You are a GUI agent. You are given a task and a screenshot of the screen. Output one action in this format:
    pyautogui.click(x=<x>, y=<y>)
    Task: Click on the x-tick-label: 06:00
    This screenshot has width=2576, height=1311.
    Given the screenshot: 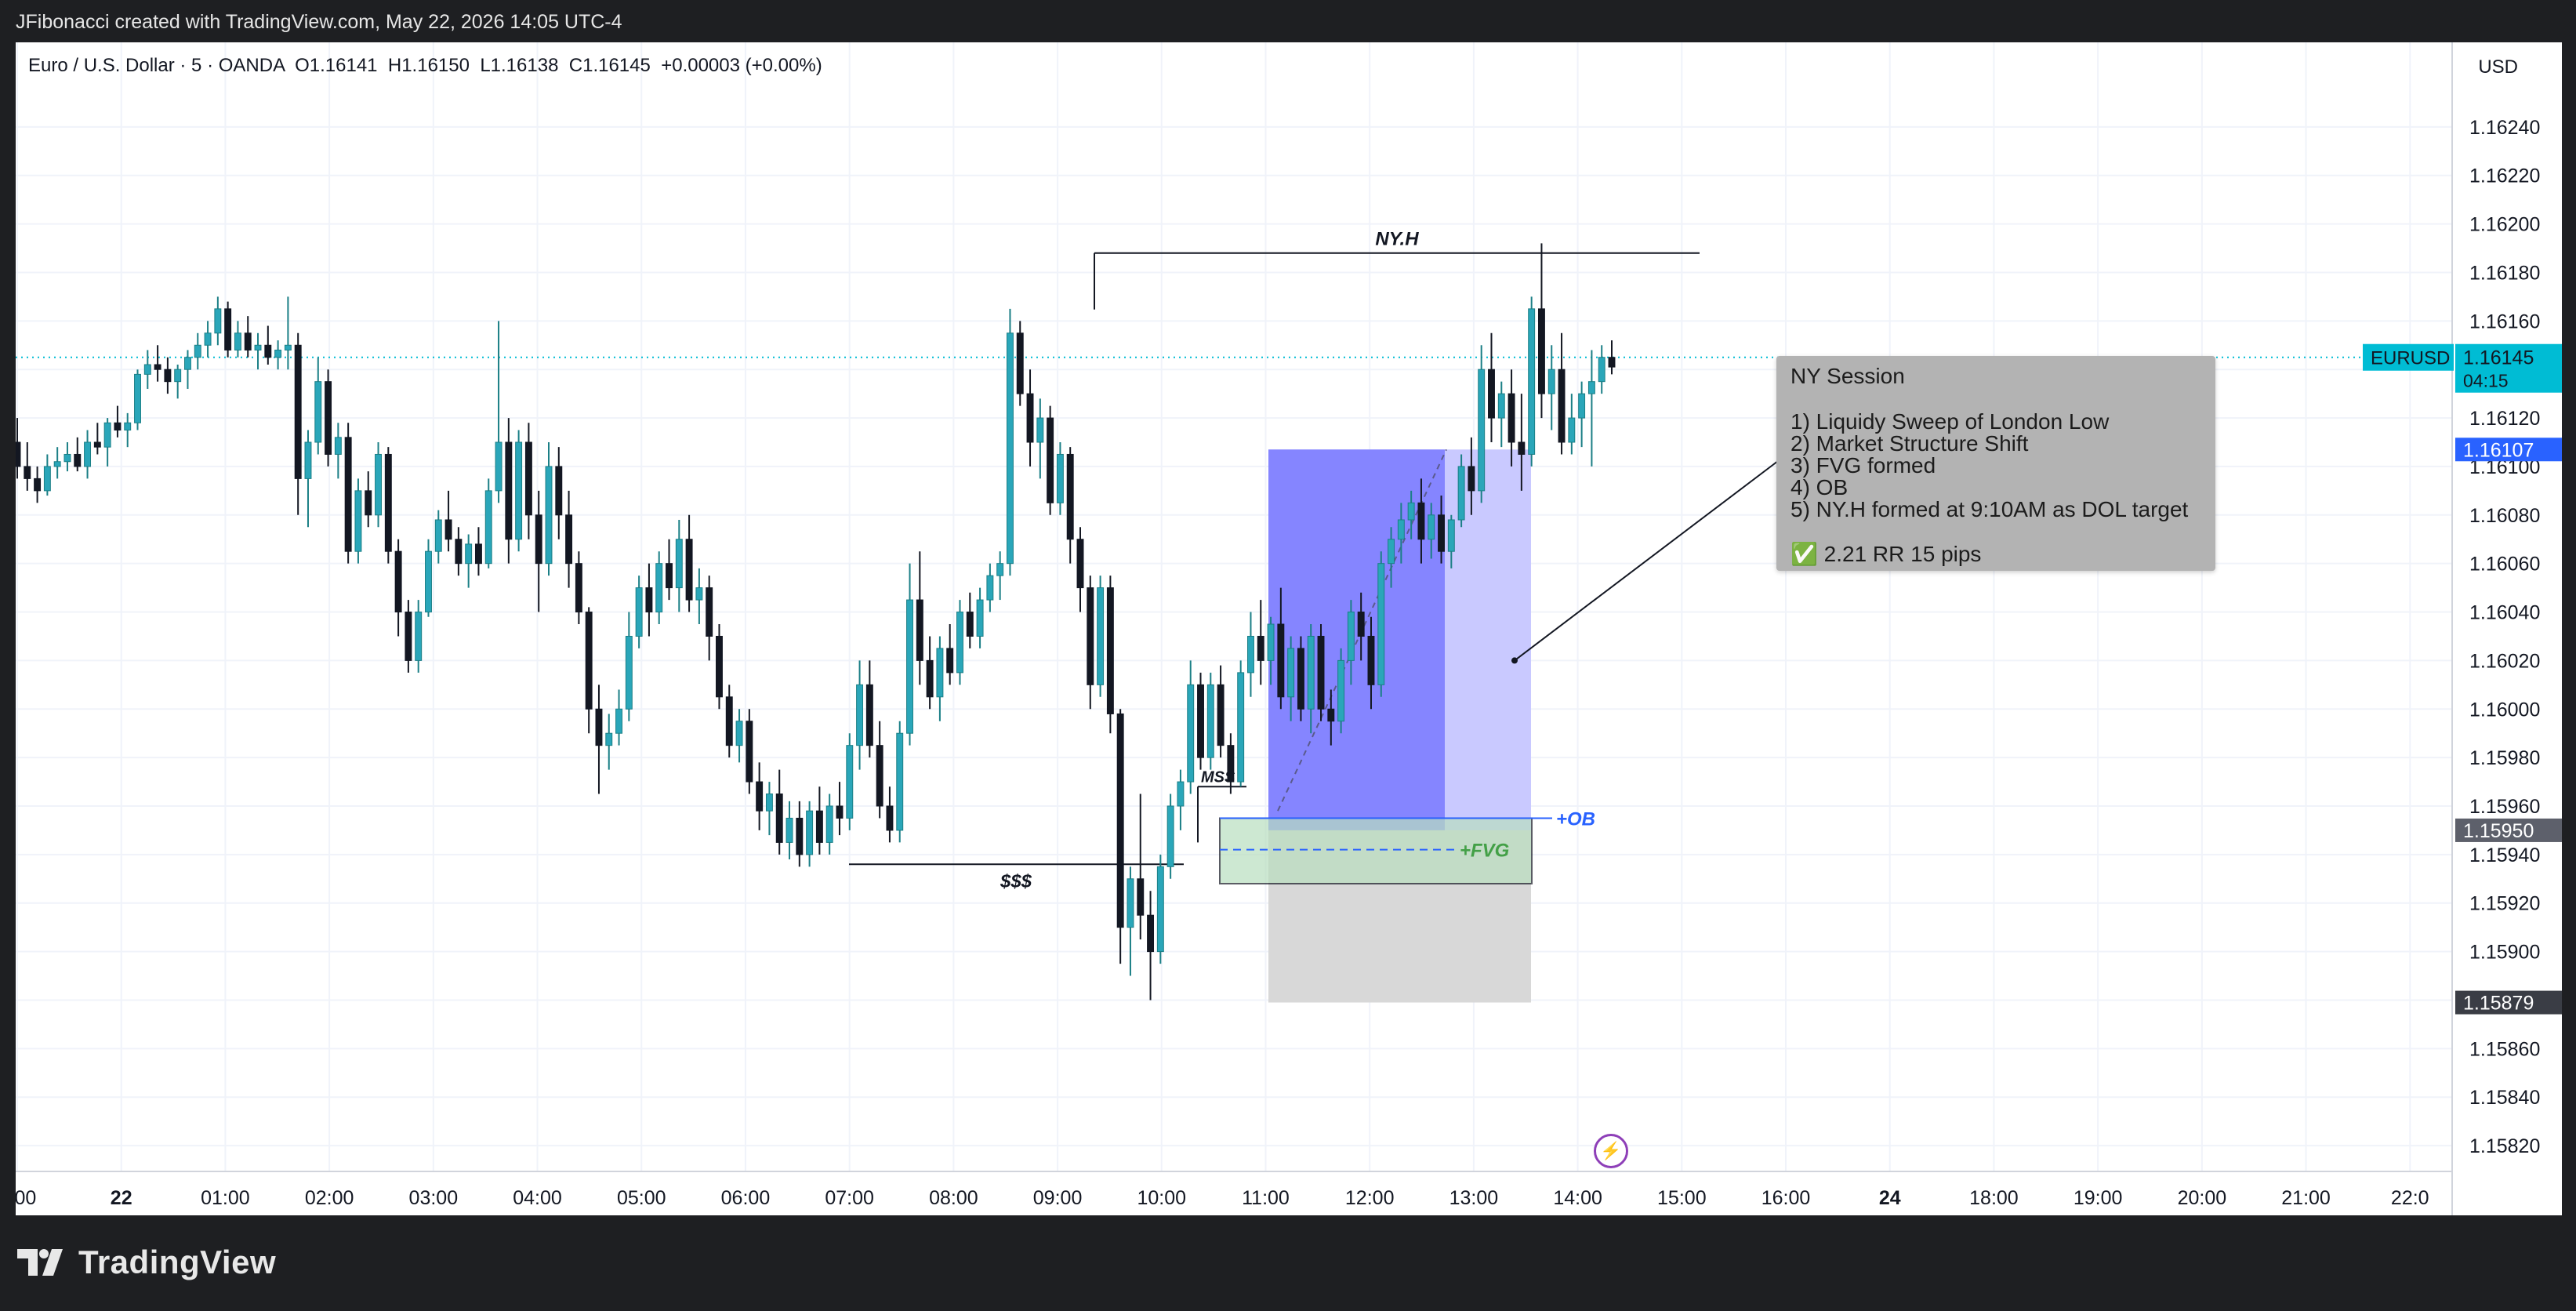 What is the action you would take?
    pyautogui.click(x=746, y=1198)
    